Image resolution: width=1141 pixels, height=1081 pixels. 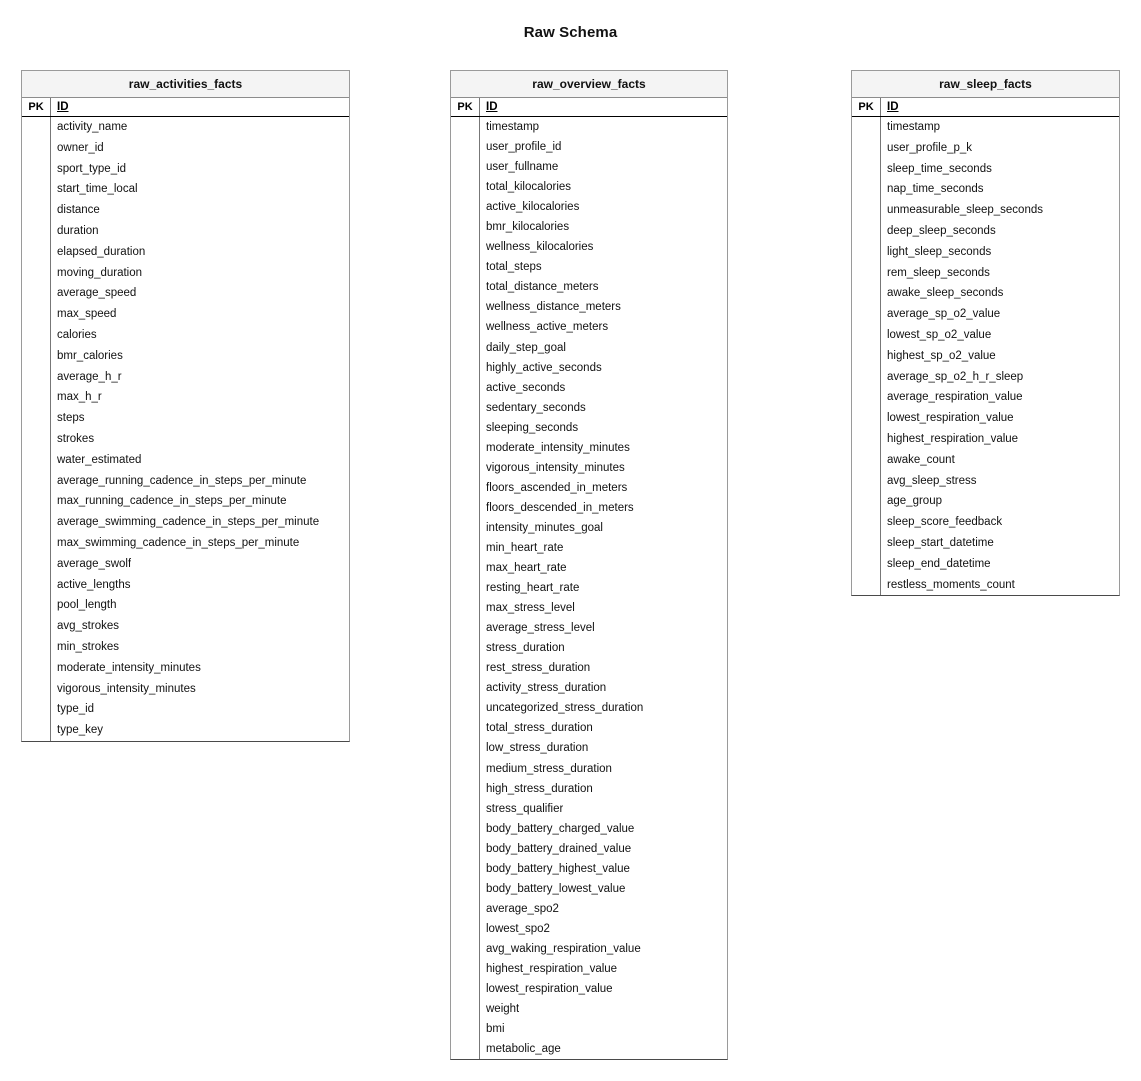 What do you see at coordinates (589, 147) in the screenshot?
I see `field-row: user_profile_id` at bounding box center [589, 147].